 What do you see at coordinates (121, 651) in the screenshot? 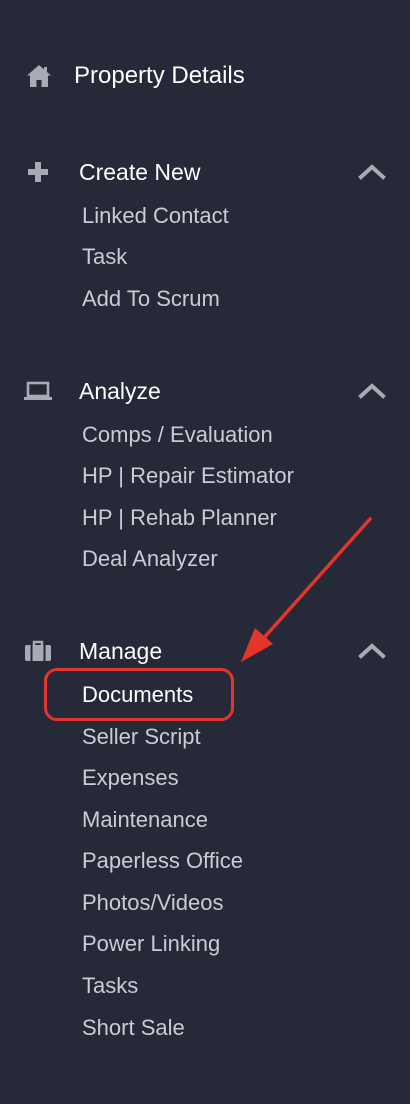
I see `section-manage-label: Manage` at bounding box center [121, 651].